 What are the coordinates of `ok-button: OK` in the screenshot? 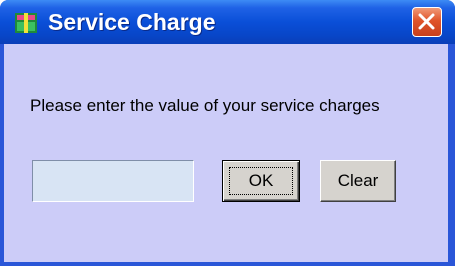 It's located at (261, 181).